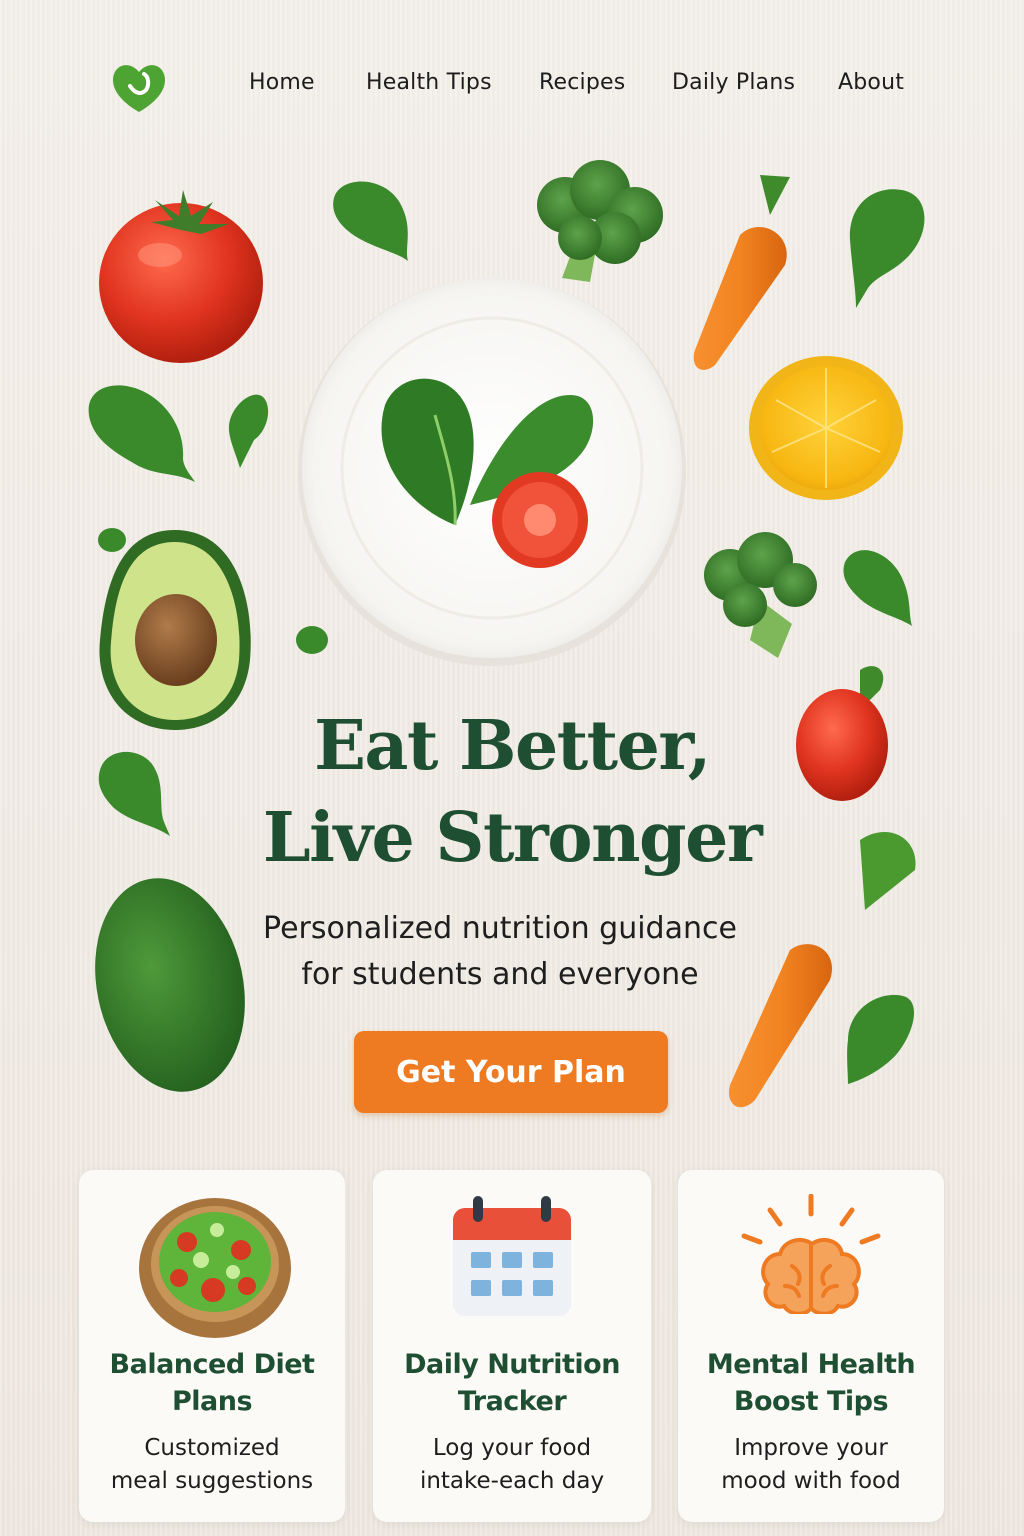 The width and height of the screenshot is (1024, 1536). I want to click on salad-bowl-icon, so click(215, 1268).